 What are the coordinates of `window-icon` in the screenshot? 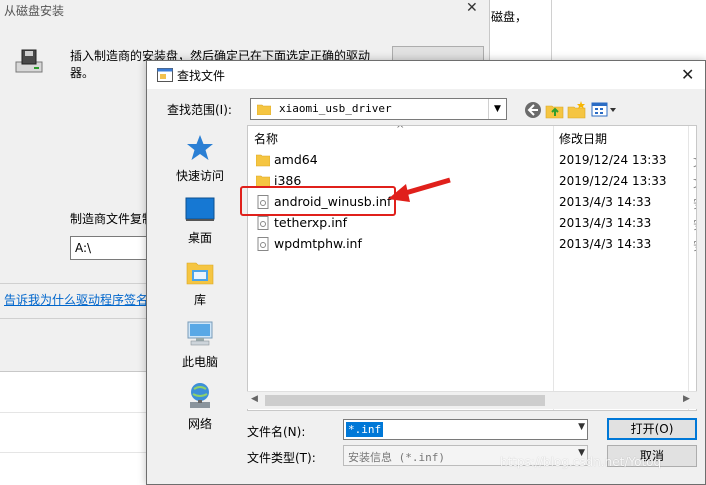 It's located at (165, 75).